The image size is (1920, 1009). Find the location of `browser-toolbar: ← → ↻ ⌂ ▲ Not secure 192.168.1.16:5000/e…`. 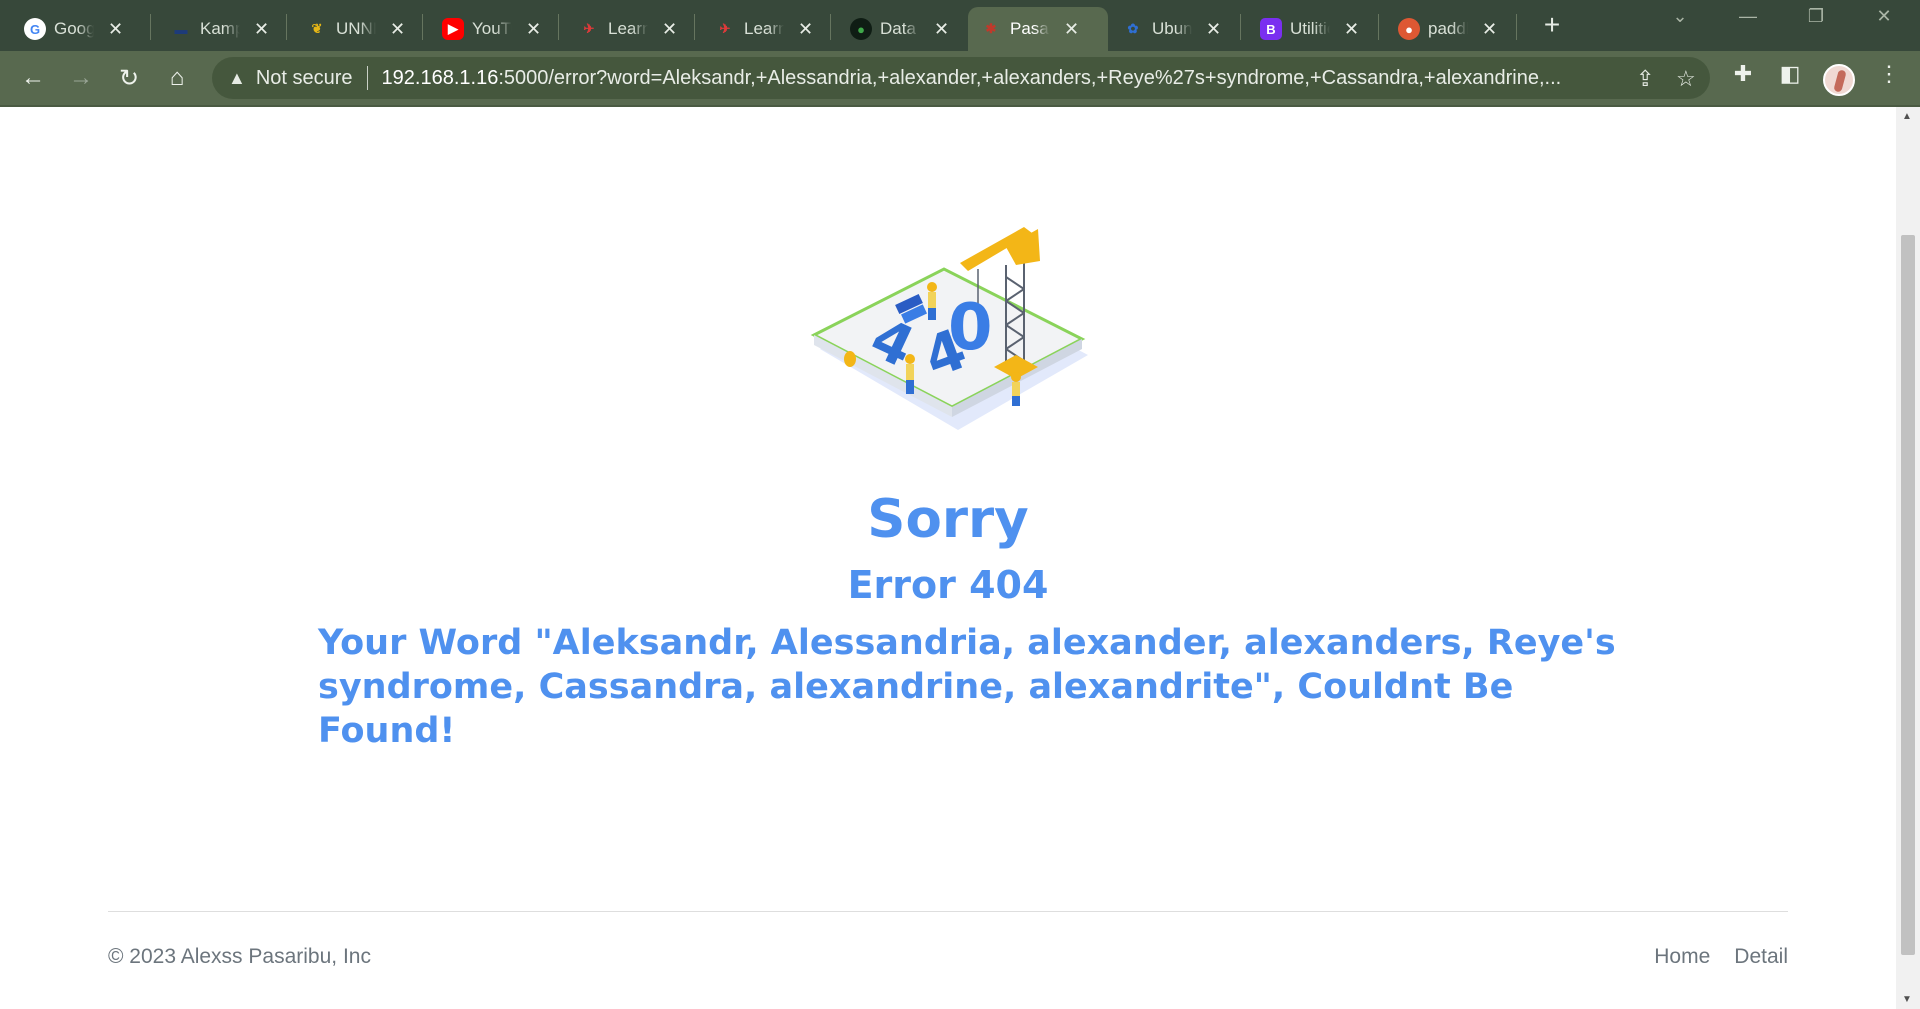

browser-toolbar: ← → ↻ ⌂ ▲ Not secure 192.168.1.16:5000/e… is located at coordinates (960, 79).